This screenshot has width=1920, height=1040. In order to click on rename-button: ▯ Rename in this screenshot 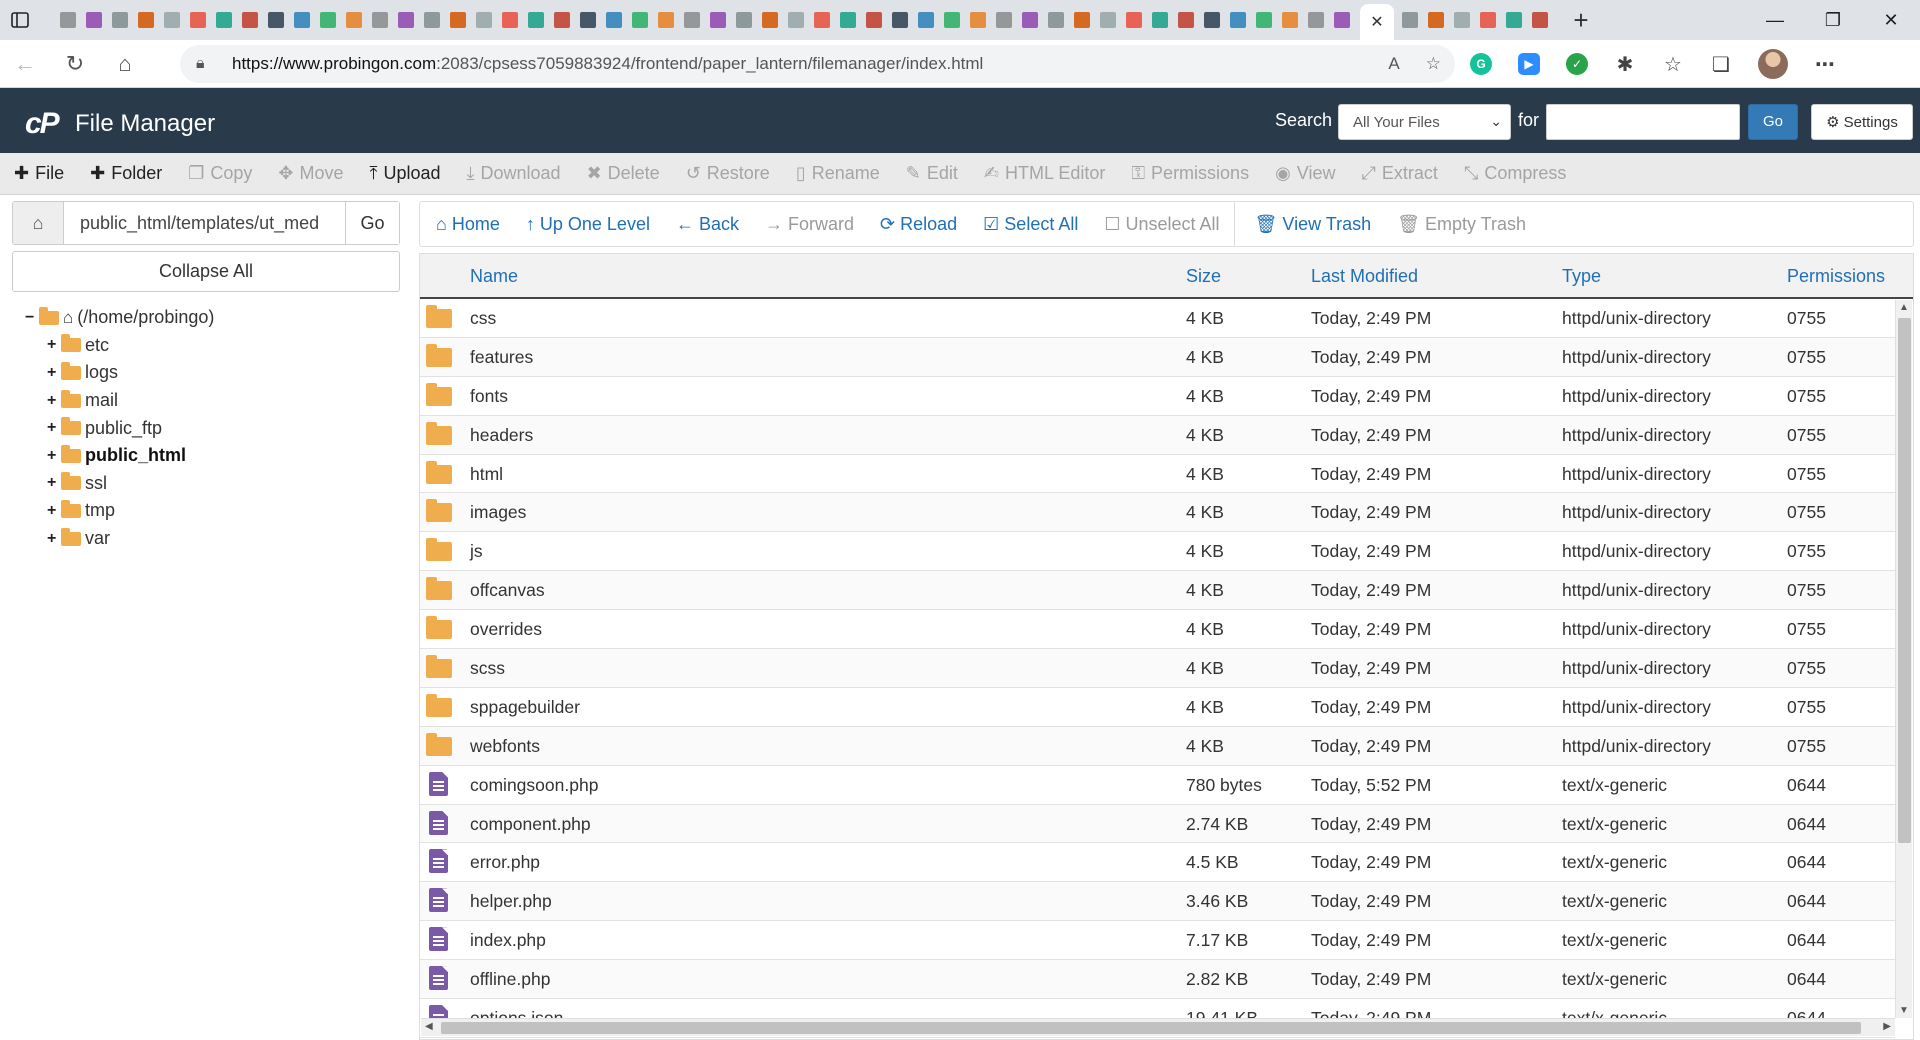, I will do `click(838, 173)`.